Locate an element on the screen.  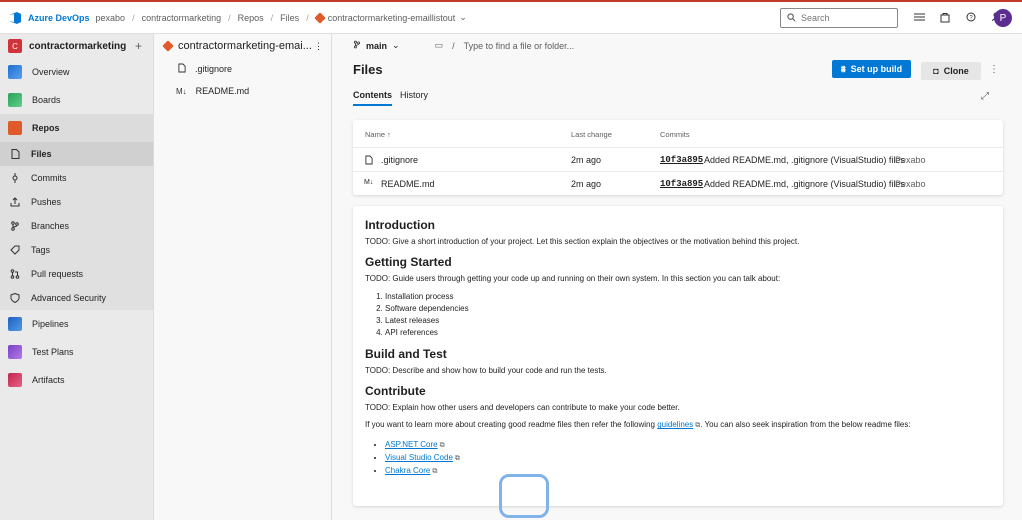
page-title: Files is located at coordinates (368, 69).